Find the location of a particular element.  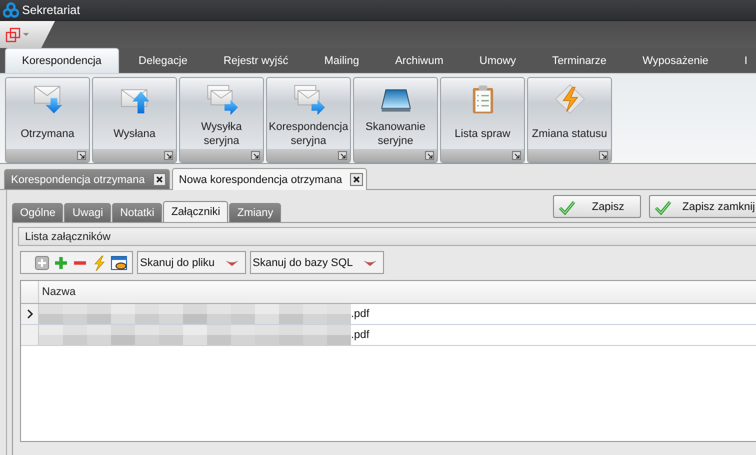

save-button: Zapisz is located at coordinates (597, 206).